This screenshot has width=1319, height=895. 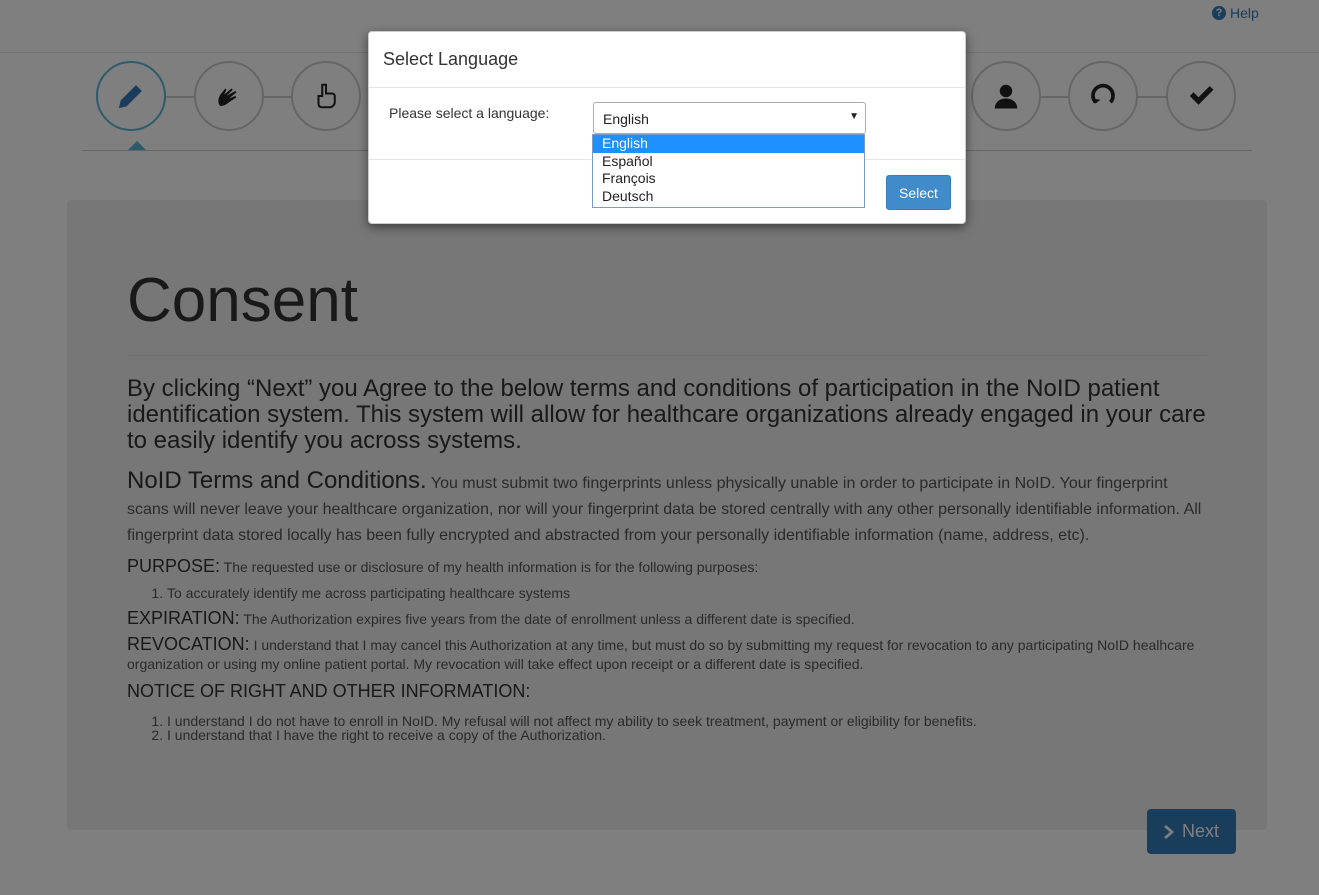 I want to click on language-option-deutsch: Deutsch, so click(x=728, y=197).